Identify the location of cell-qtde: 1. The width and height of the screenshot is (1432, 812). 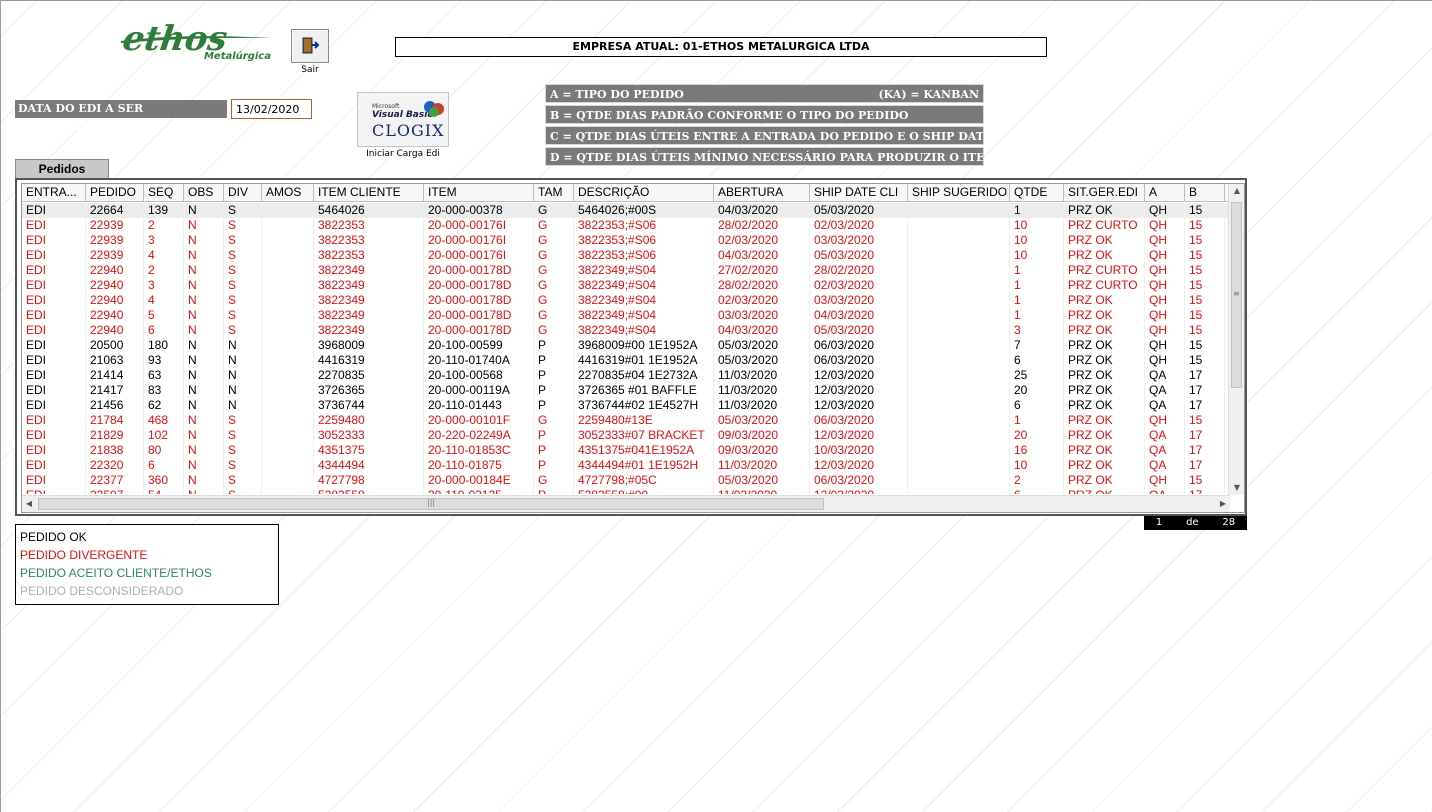
(1037, 420).